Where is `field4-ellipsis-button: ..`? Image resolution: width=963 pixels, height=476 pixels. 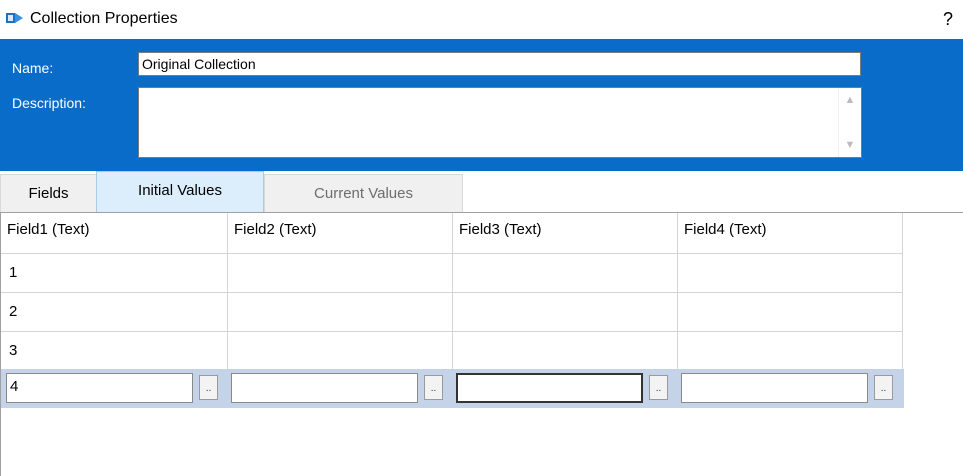
field4-ellipsis-button: .. is located at coordinates (883, 387).